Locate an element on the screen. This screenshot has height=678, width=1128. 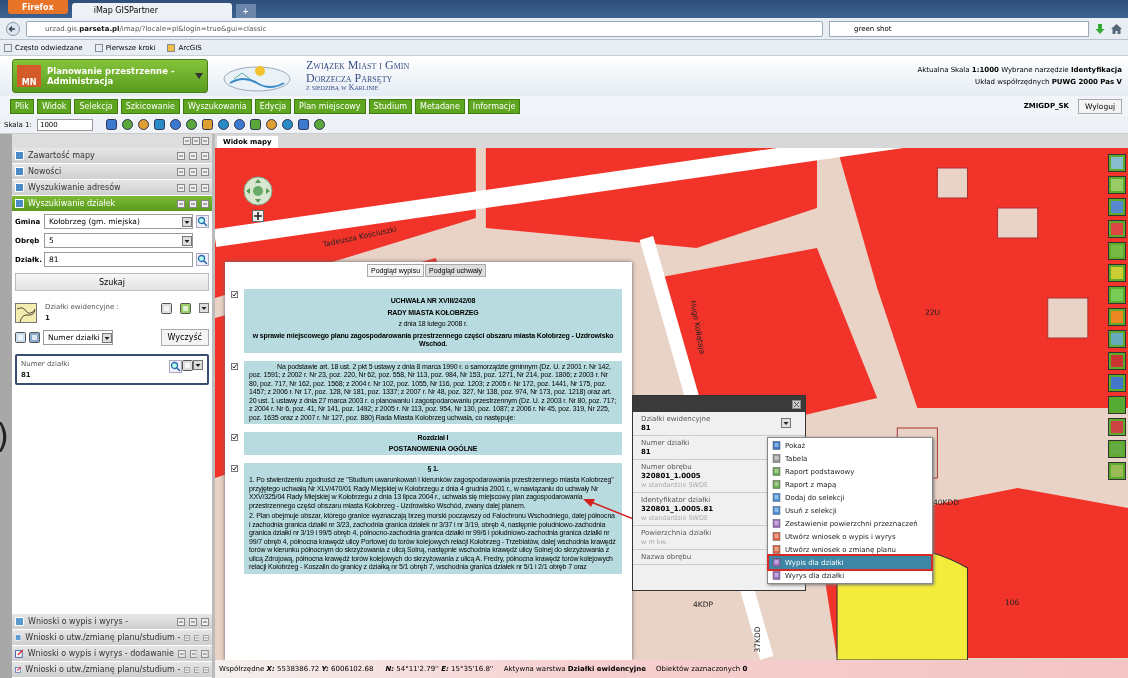
panel-header: Wnioski o wypis i wyrys - is located at coordinates (112, 622).